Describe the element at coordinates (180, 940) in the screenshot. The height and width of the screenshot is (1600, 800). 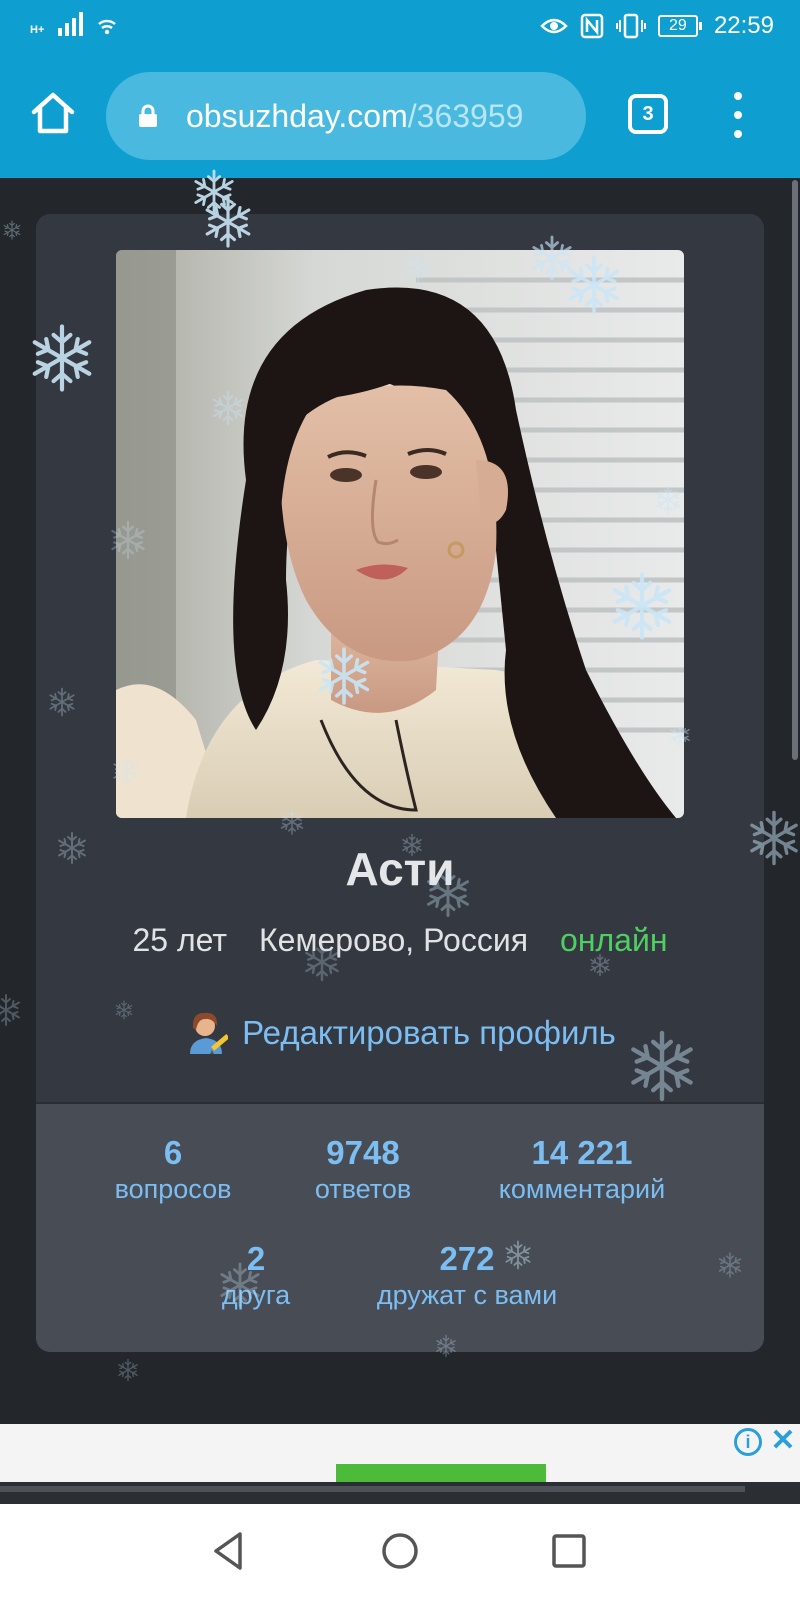
I see `profile-age: 25 лет` at that location.